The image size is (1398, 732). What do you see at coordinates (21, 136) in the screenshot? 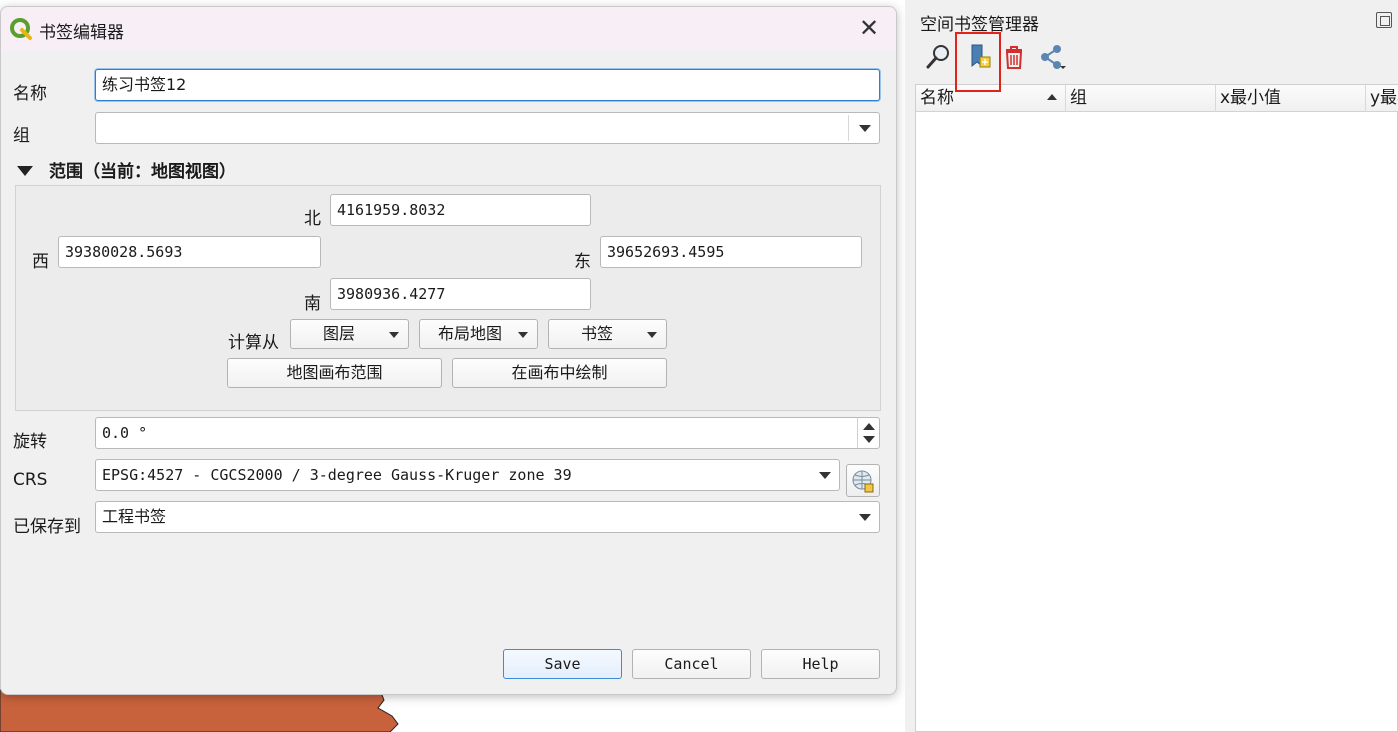
I see `group-label: 组` at bounding box center [21, 136].